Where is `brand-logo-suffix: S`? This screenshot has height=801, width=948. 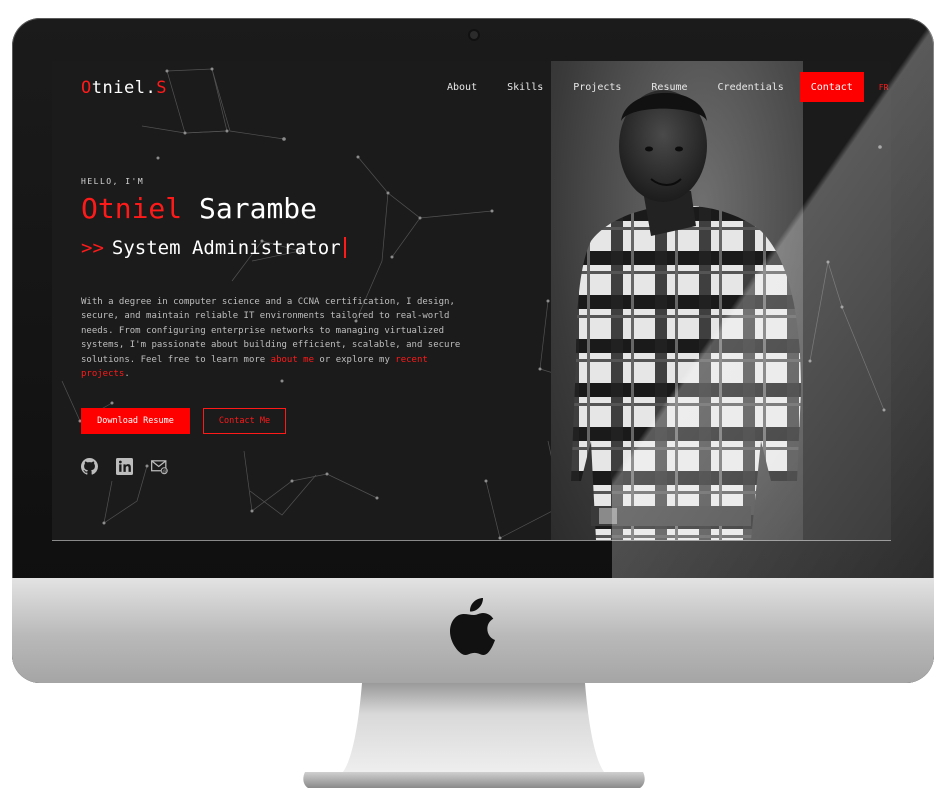 brand-logo-suffix: S is located at coordinates (161, 88).